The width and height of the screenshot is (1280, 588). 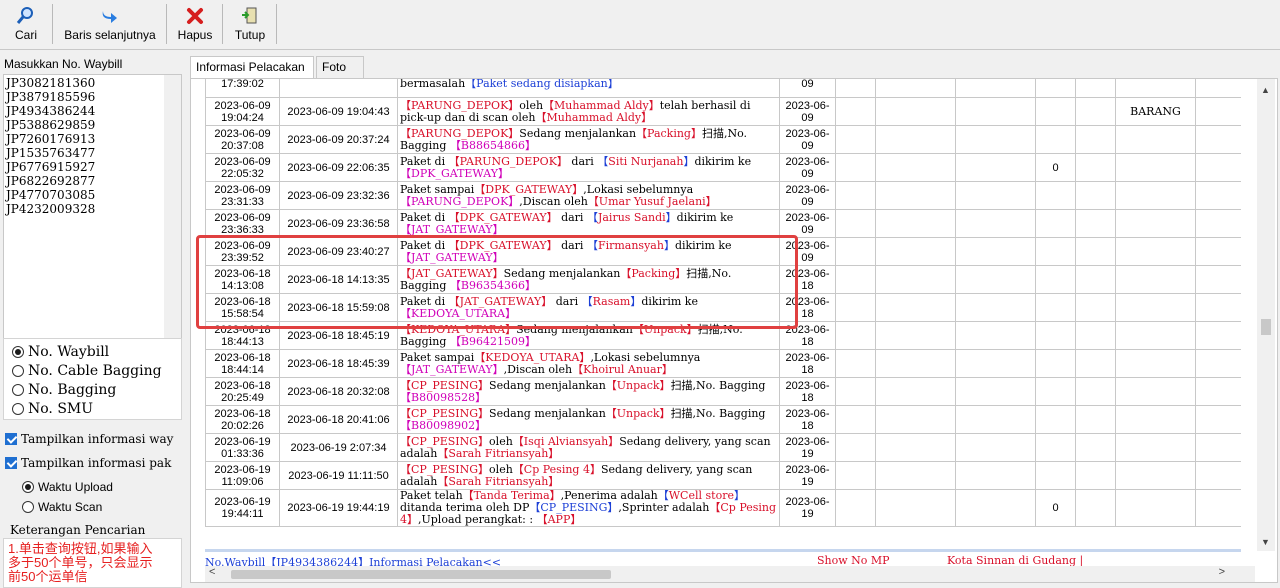 What do you see at coordinates (172, 223) in the screenshot?
I see `waybill-scrollbar: ▼` at bounding box center [172, 223].